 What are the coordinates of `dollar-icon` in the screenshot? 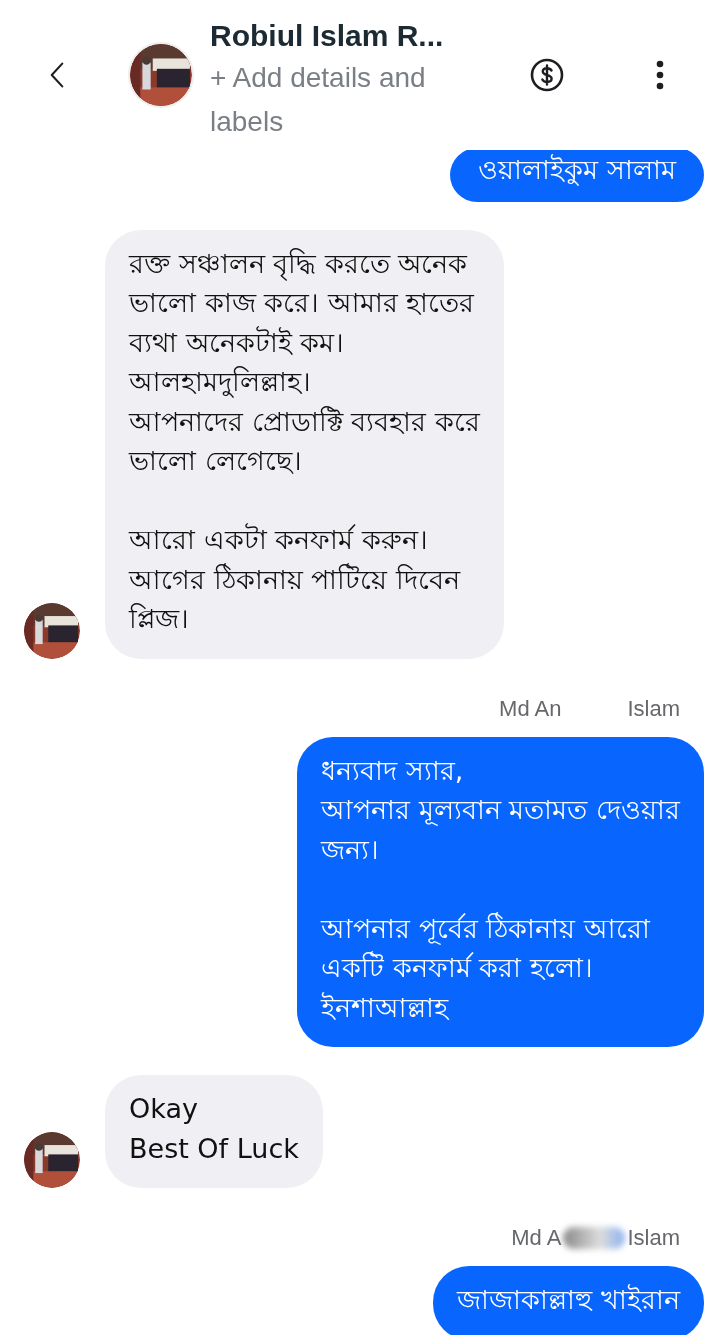 It's located at (547, 75).